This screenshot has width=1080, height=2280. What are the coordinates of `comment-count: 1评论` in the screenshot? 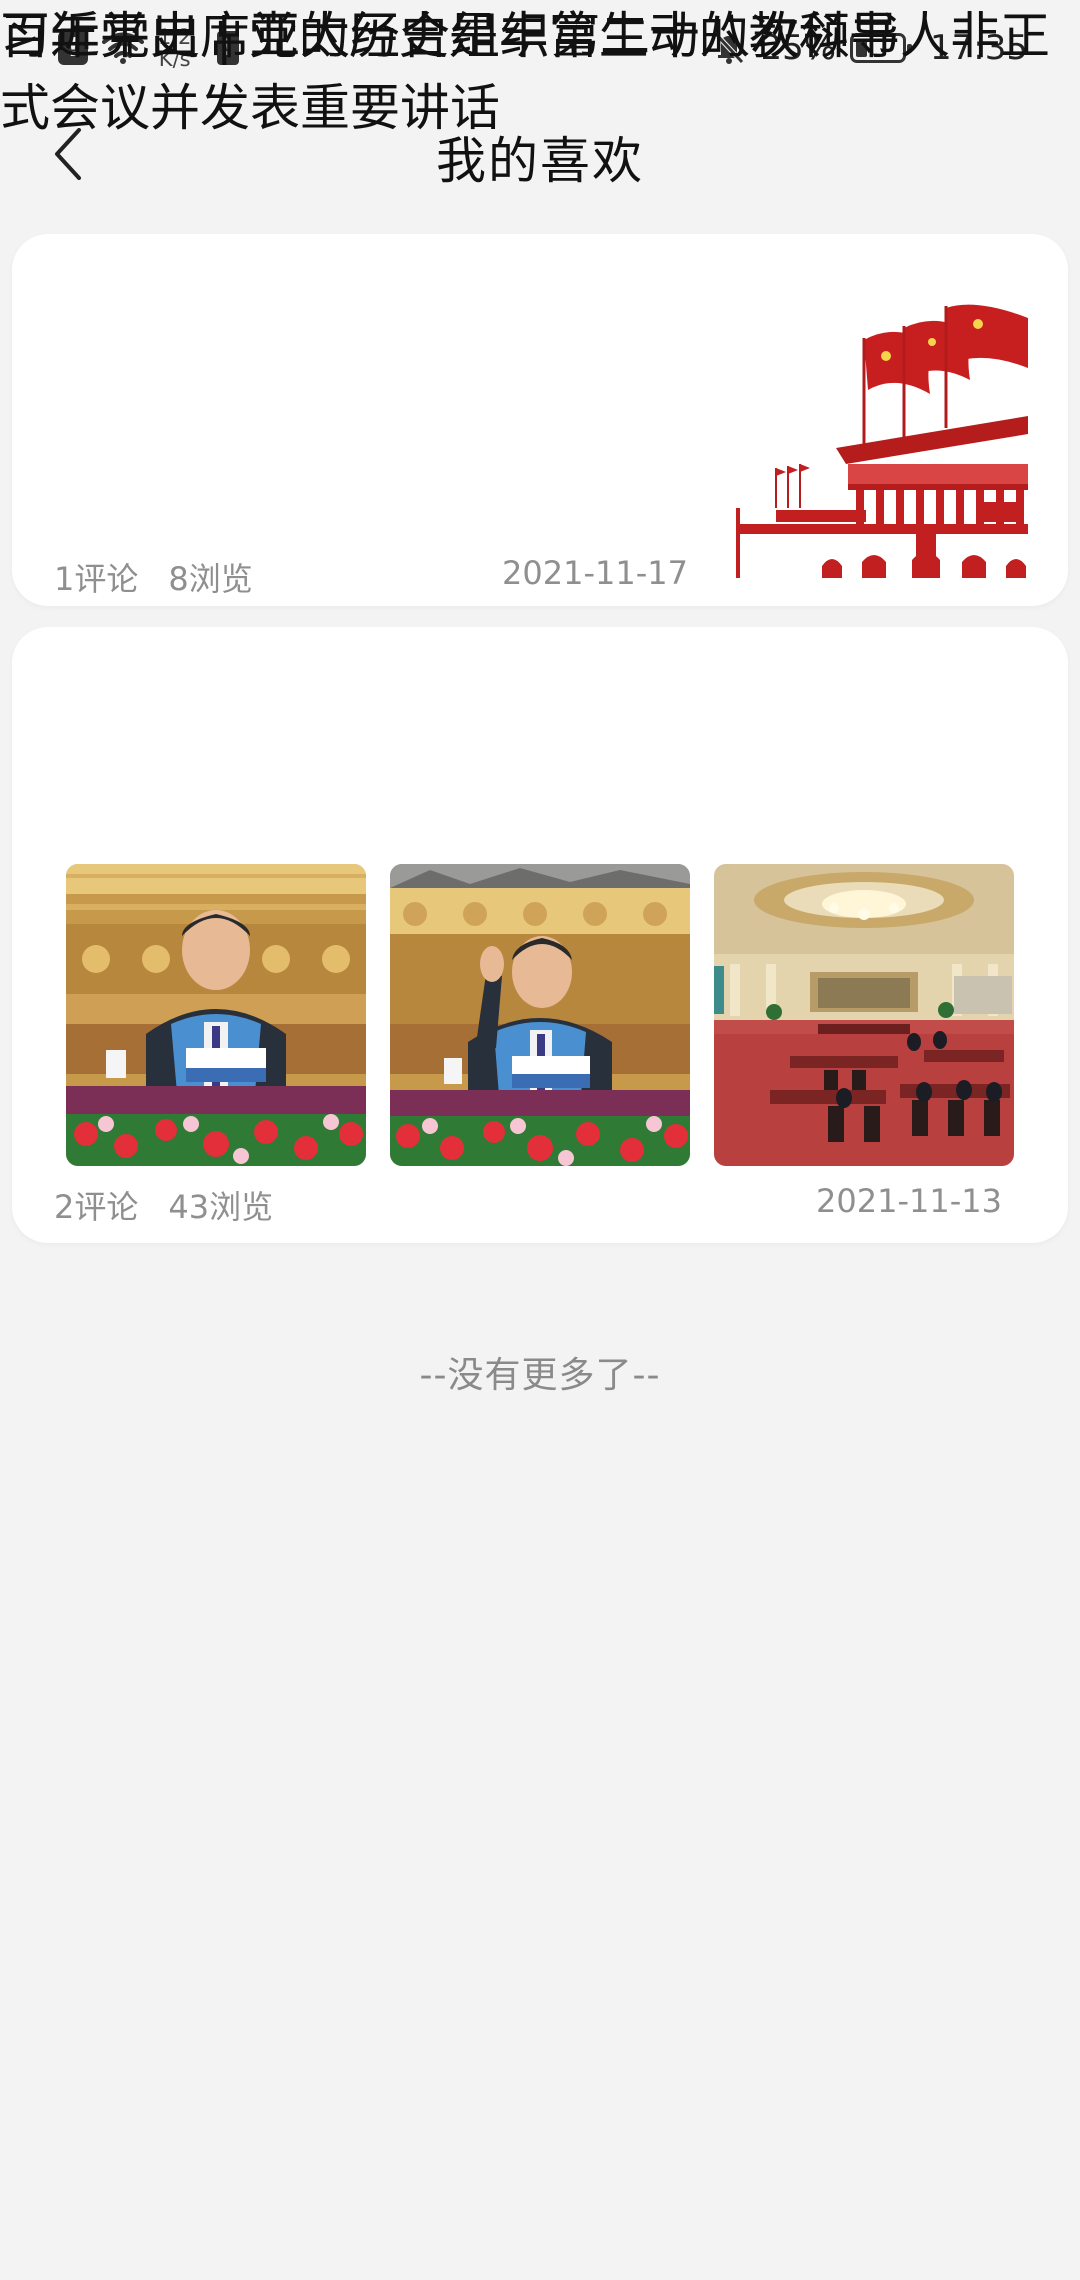 It's located at (96, 579).